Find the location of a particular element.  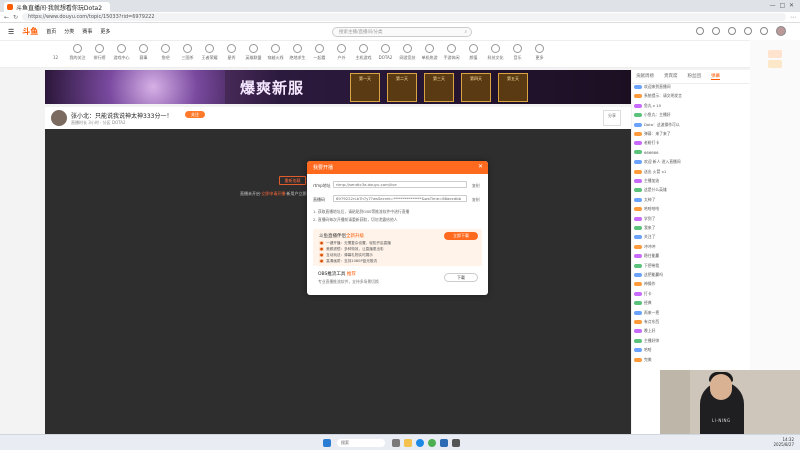

back-icon: ← is located at coordinates (6, 17).